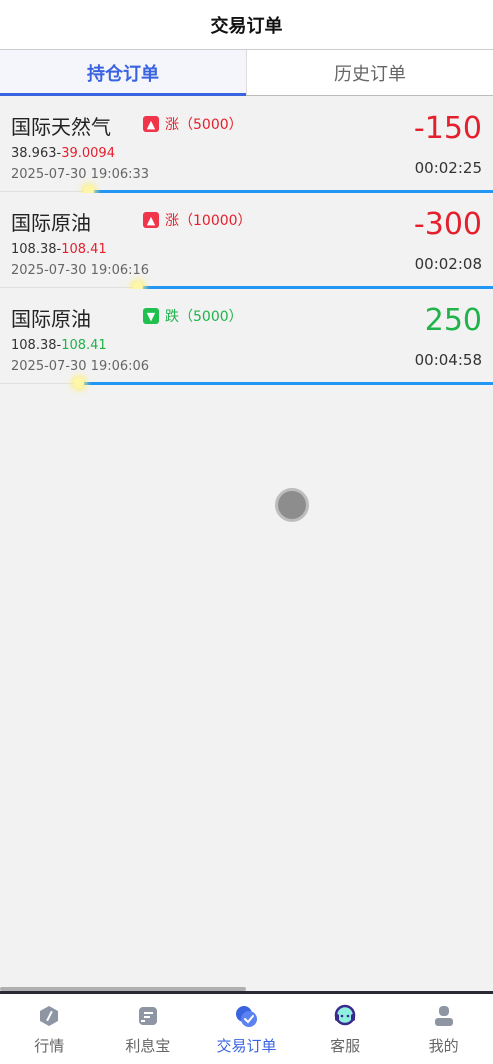 This screenshot has width=493, height=1064. I want to click on tabbar-label: 行情, so click(49, 1045).